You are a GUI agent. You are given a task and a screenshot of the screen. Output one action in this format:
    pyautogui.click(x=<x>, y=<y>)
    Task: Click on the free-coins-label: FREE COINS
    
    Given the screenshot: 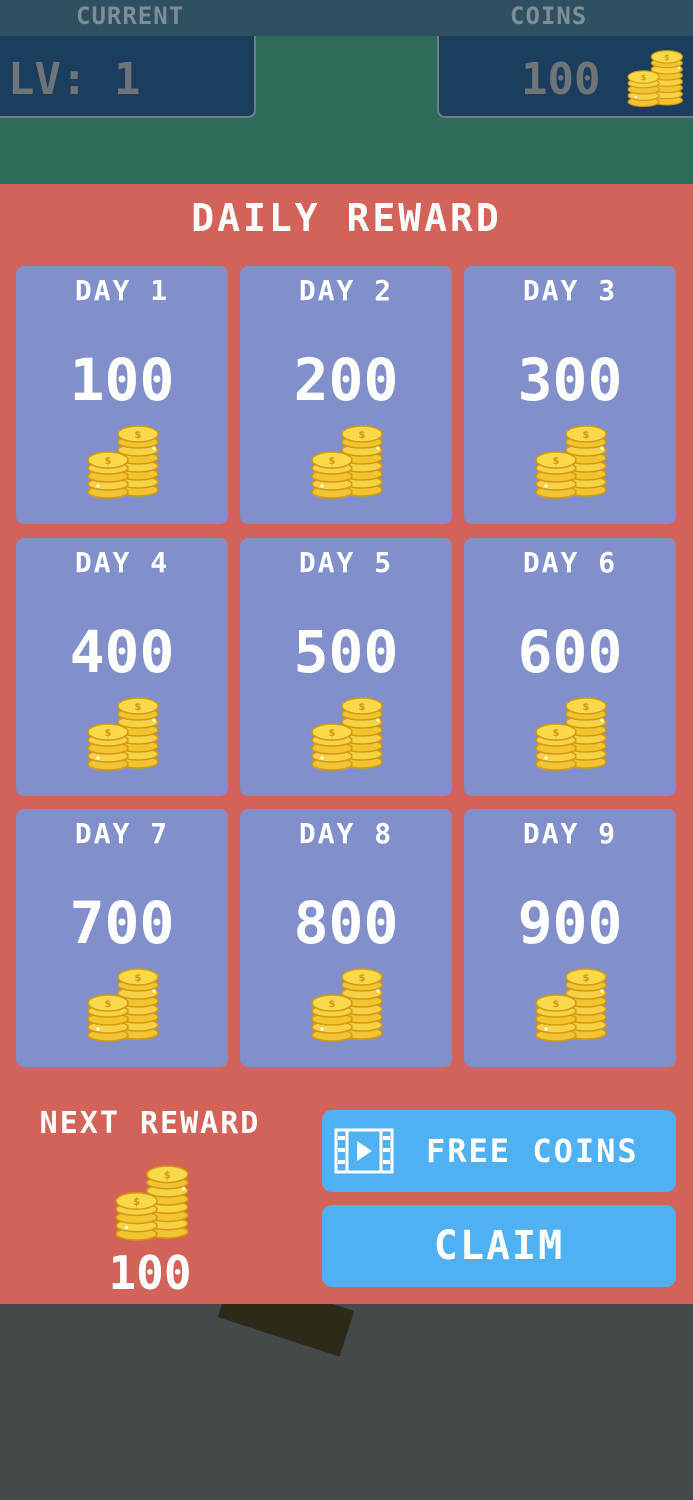 What is the action you would take?
    pyautogui.click(x=532, y=1151)
    